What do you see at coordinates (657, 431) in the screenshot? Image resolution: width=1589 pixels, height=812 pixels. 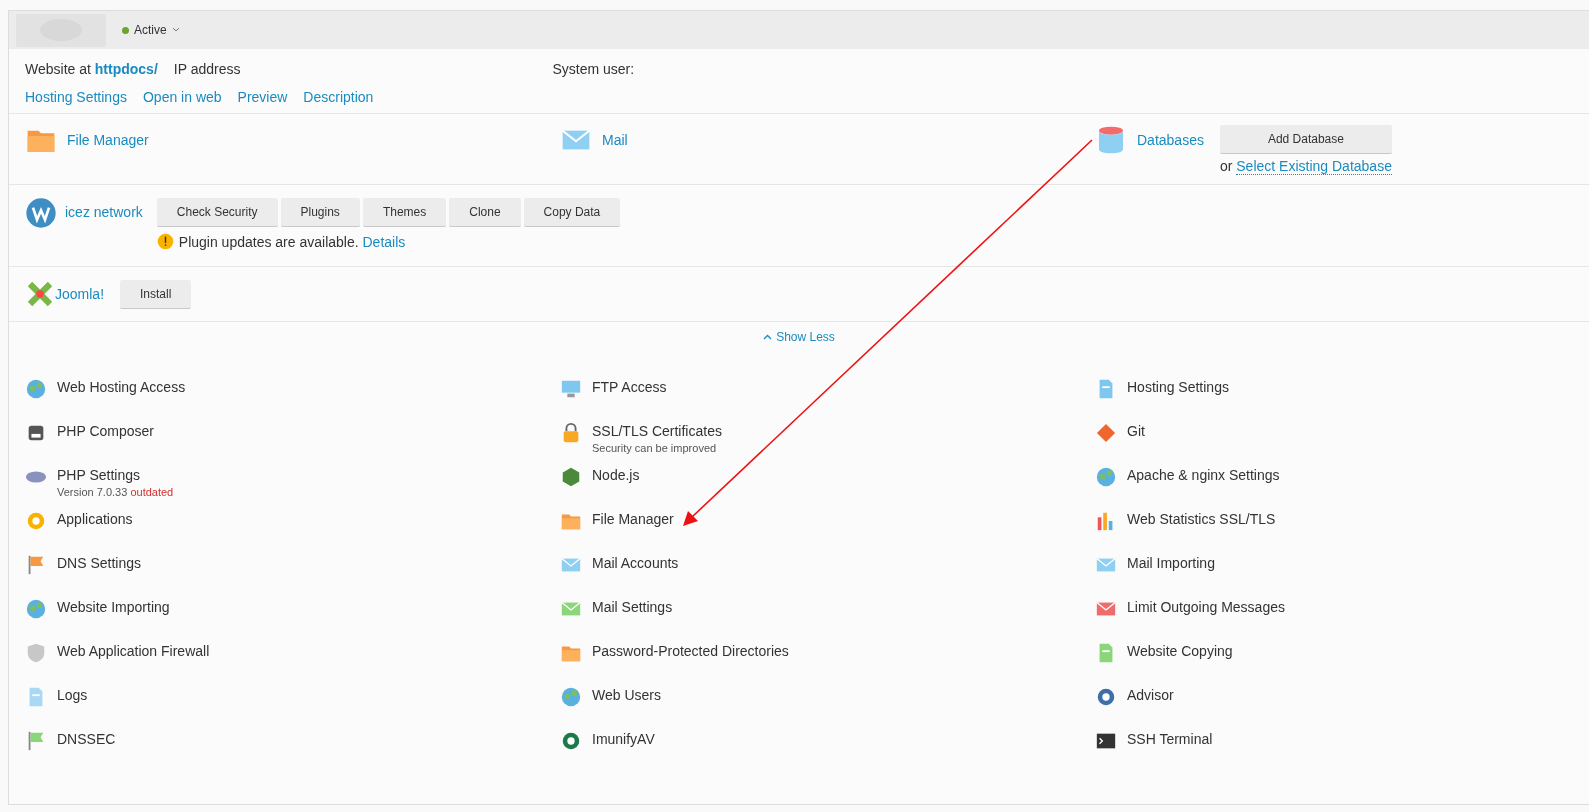 I see `tool-link: SSL/TLS Certificates` at bounding box center [657, 431].